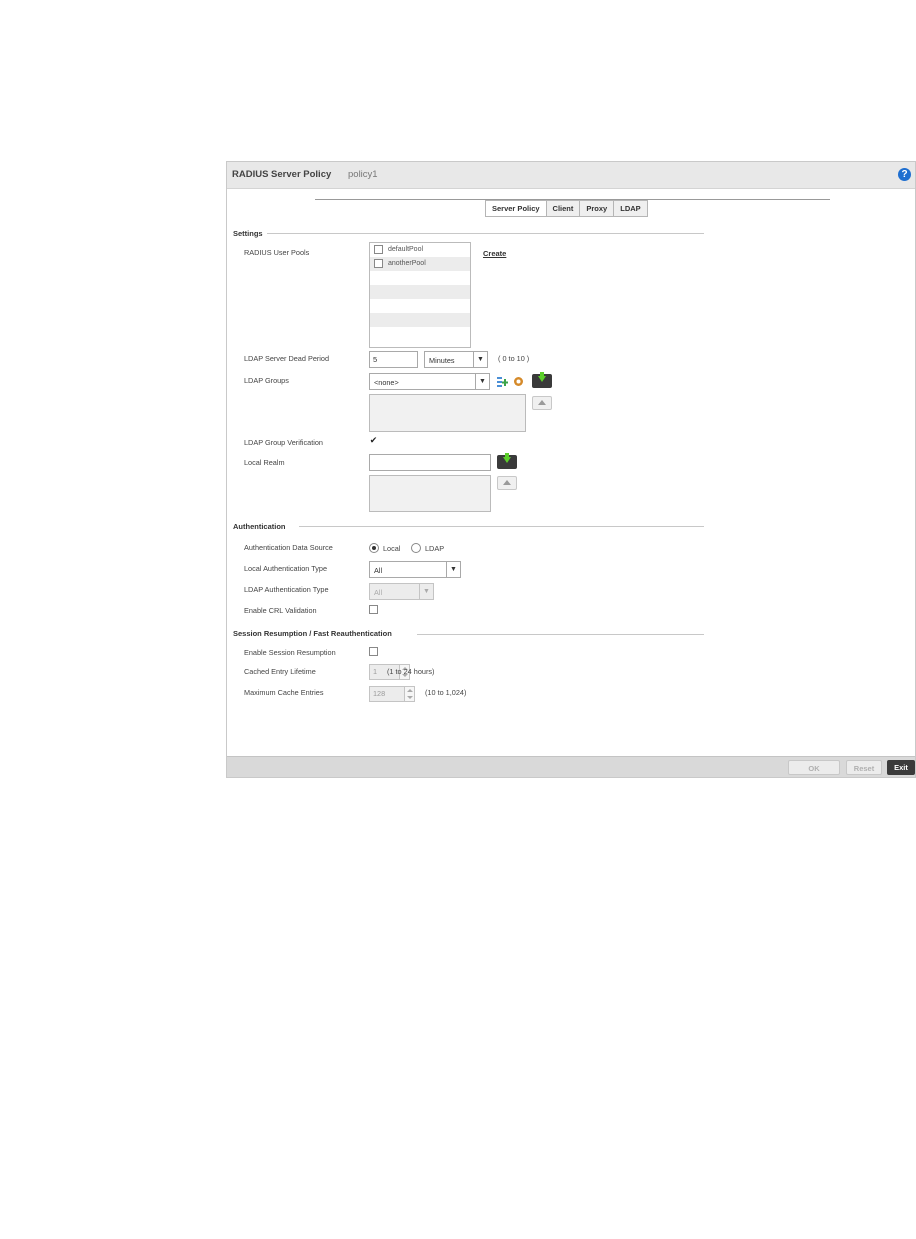 The width and height of the screenshot is (916, 1239). I want to click on max-cache-entries-label: Maximum Cache Entries, so click(284, 692).